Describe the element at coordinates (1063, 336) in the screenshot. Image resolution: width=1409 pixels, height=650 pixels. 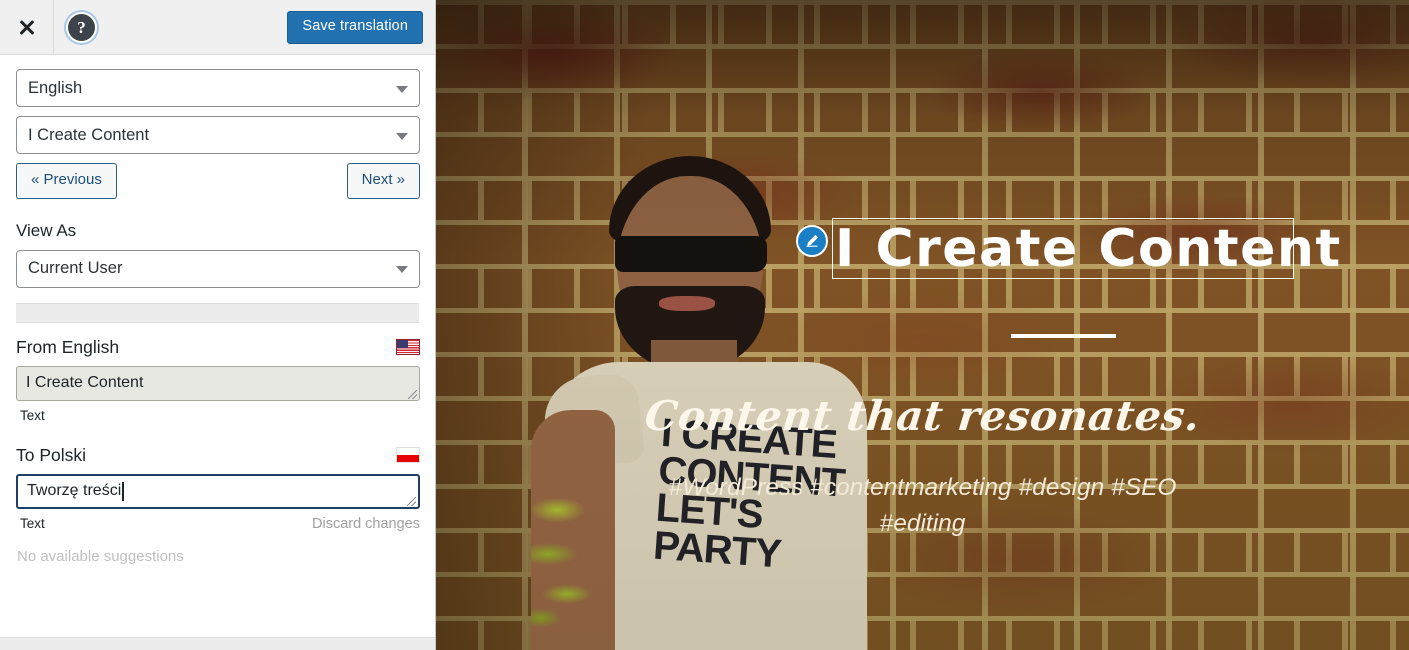
I see `hero-divider` at that location.